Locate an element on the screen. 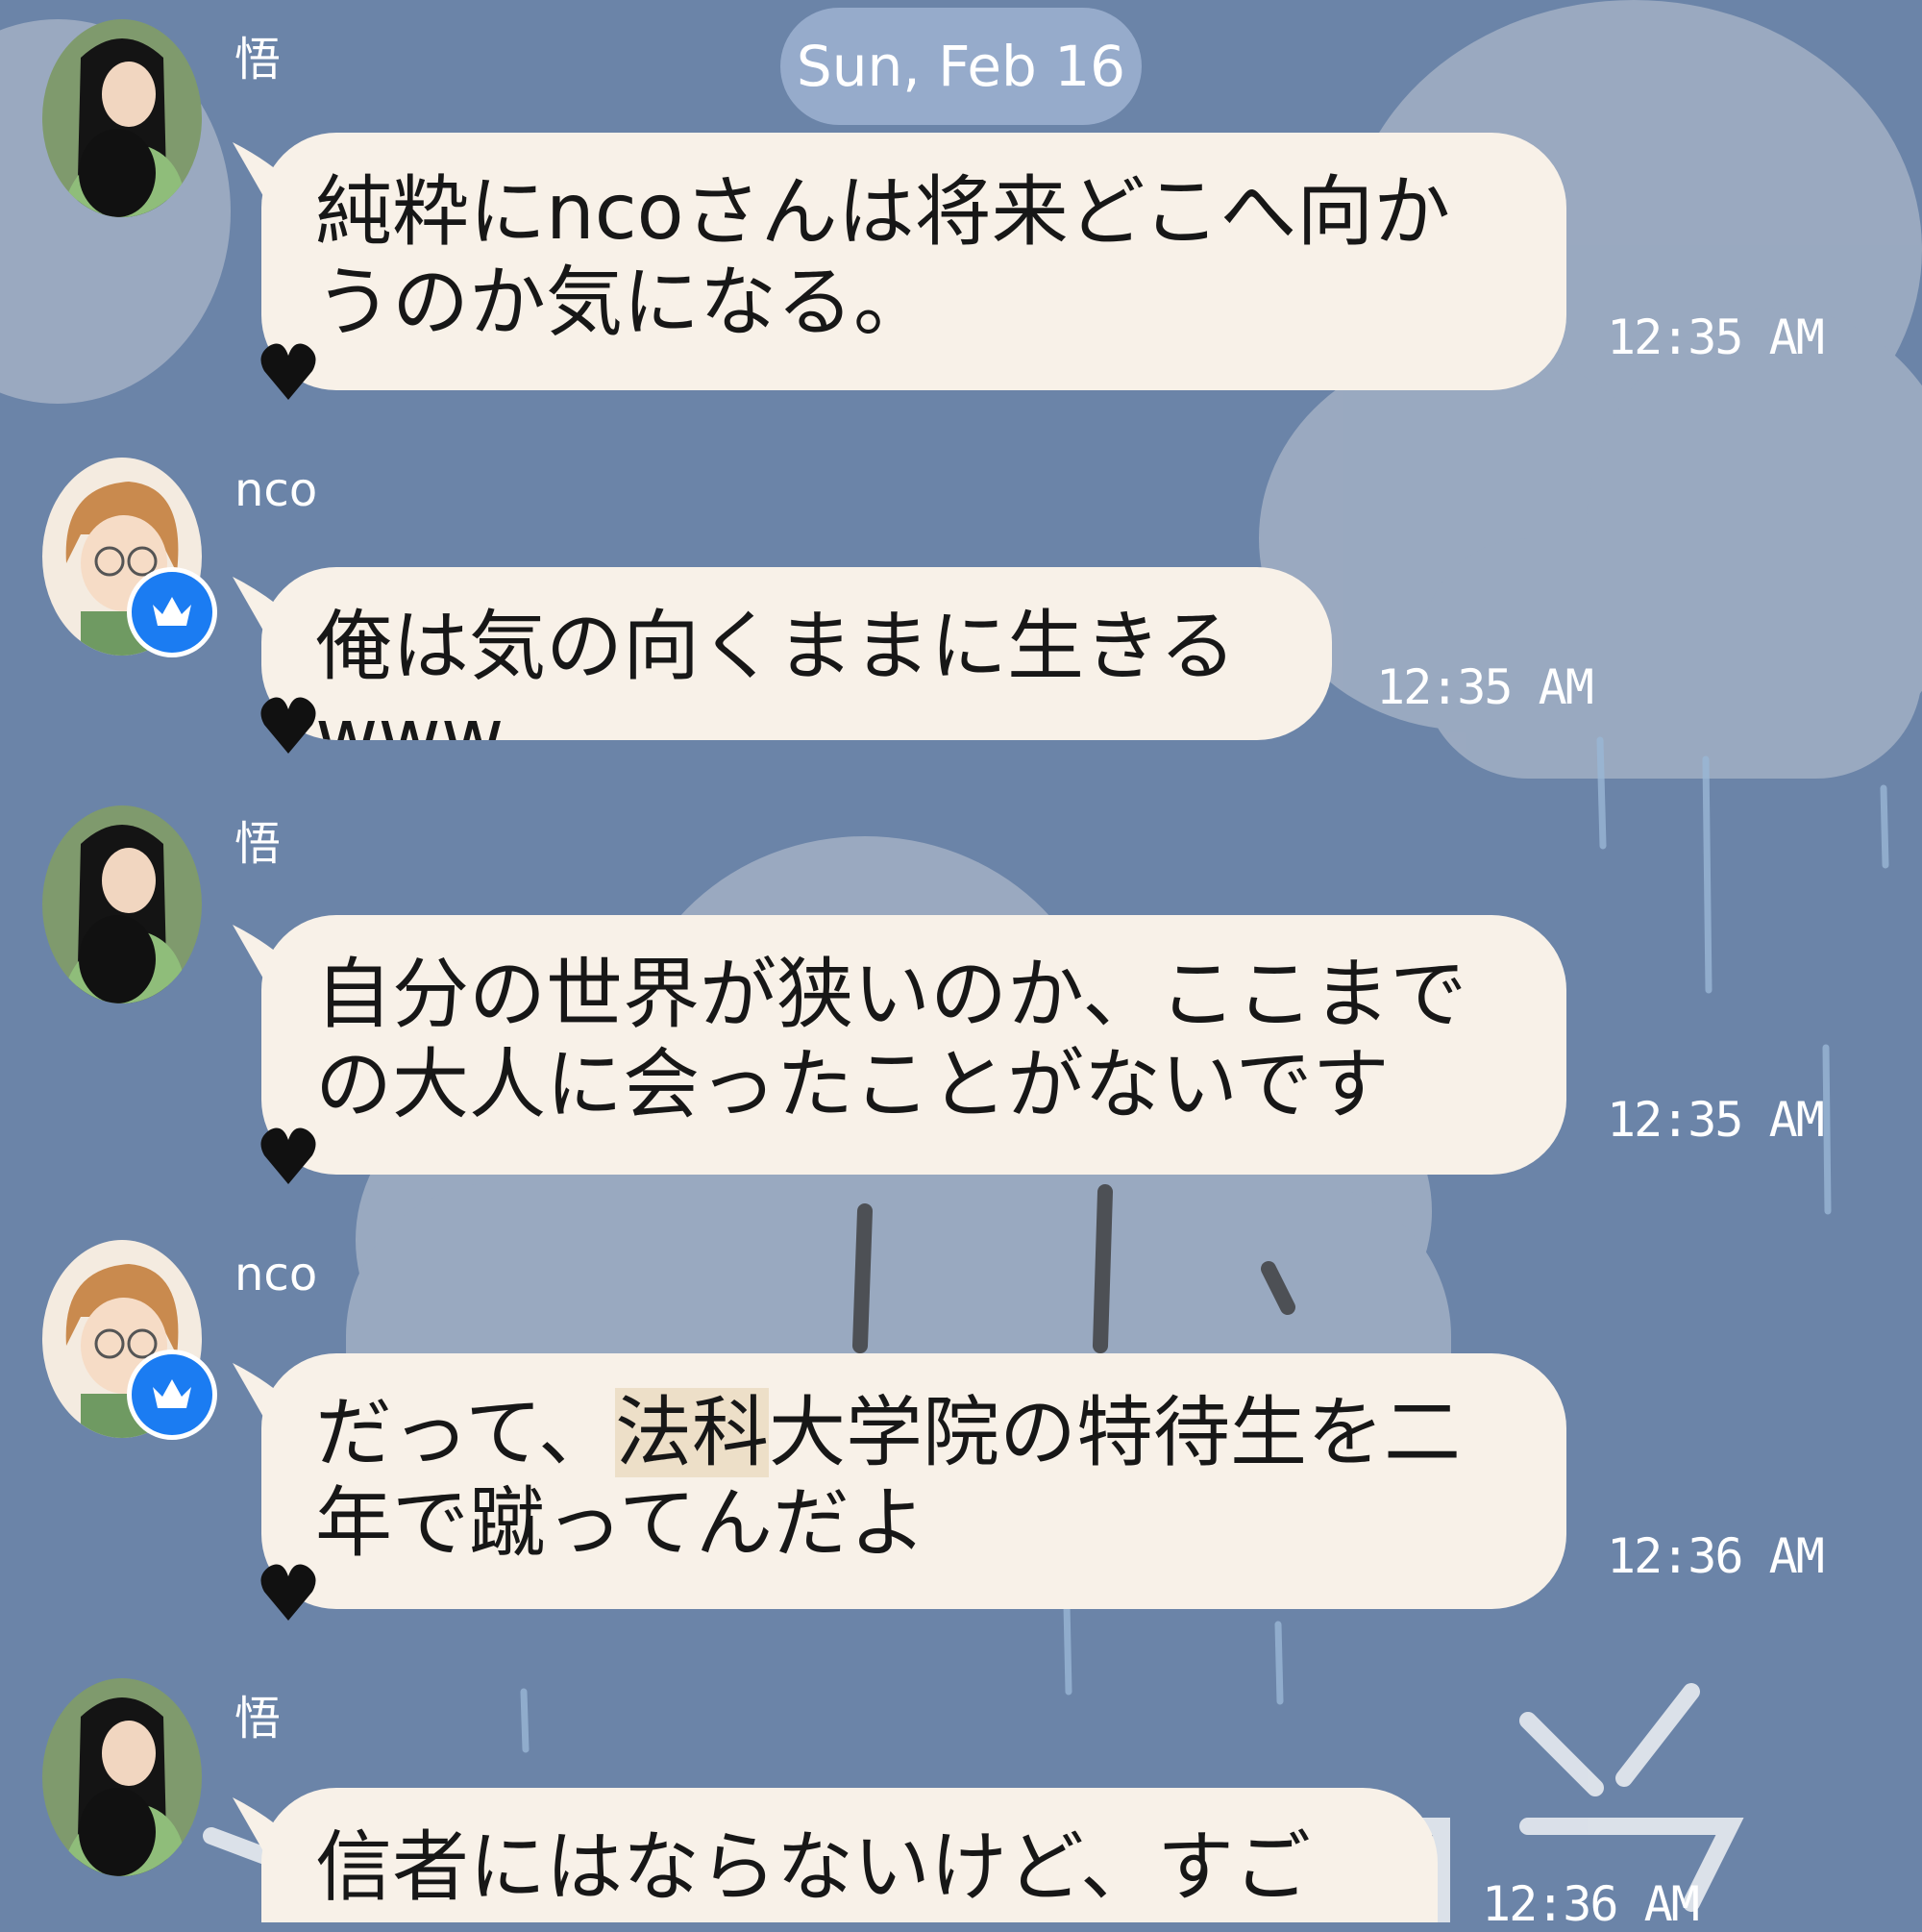  message-text-part: だって、 is located at coordinates (465, 1432).